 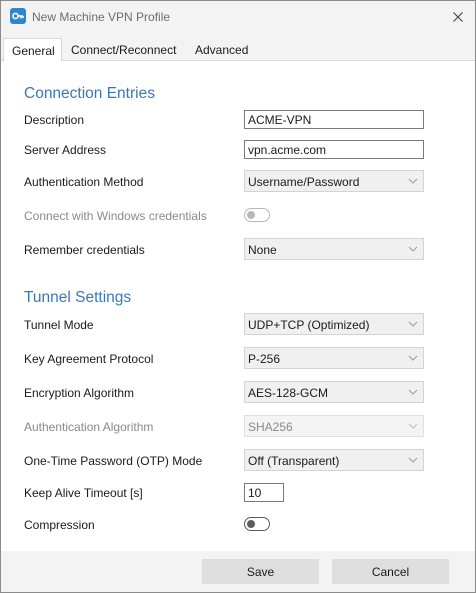 I want to click on vpn-app-icon, so click(x=18, y=16).